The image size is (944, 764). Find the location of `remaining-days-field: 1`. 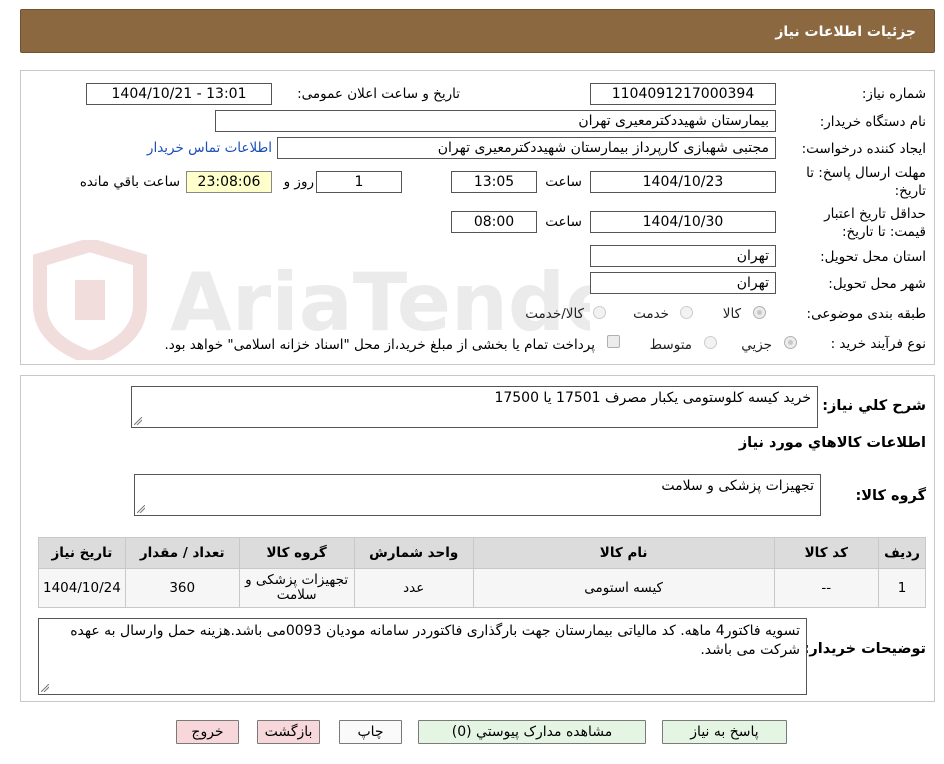

remaining-days-field: 1 is located at coordinates (359, 182).